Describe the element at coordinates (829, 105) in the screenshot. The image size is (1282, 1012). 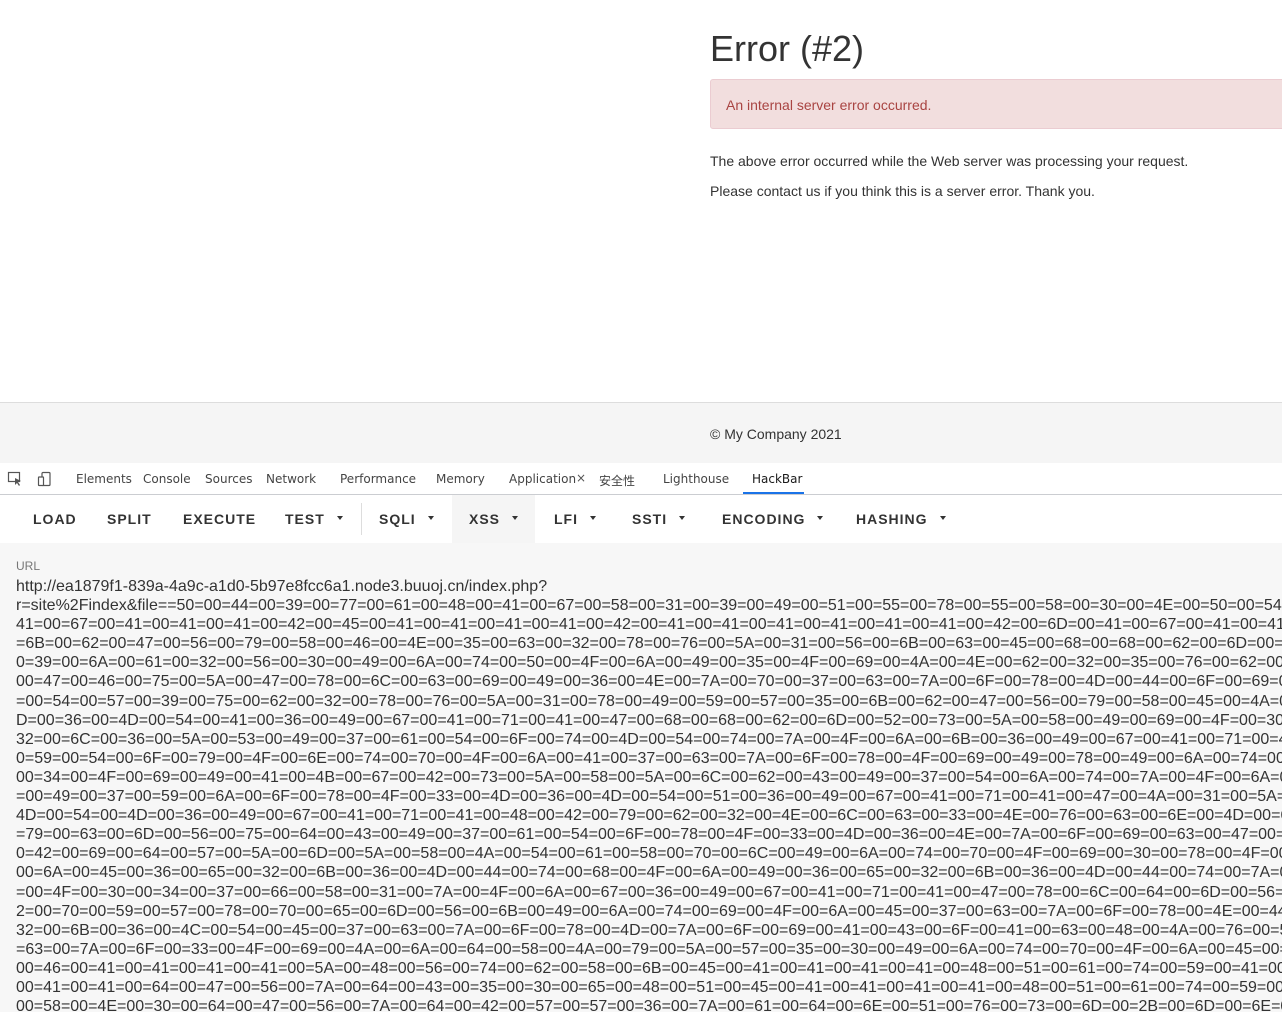
I see `alert-text: An internal server error occurred.` at that location.